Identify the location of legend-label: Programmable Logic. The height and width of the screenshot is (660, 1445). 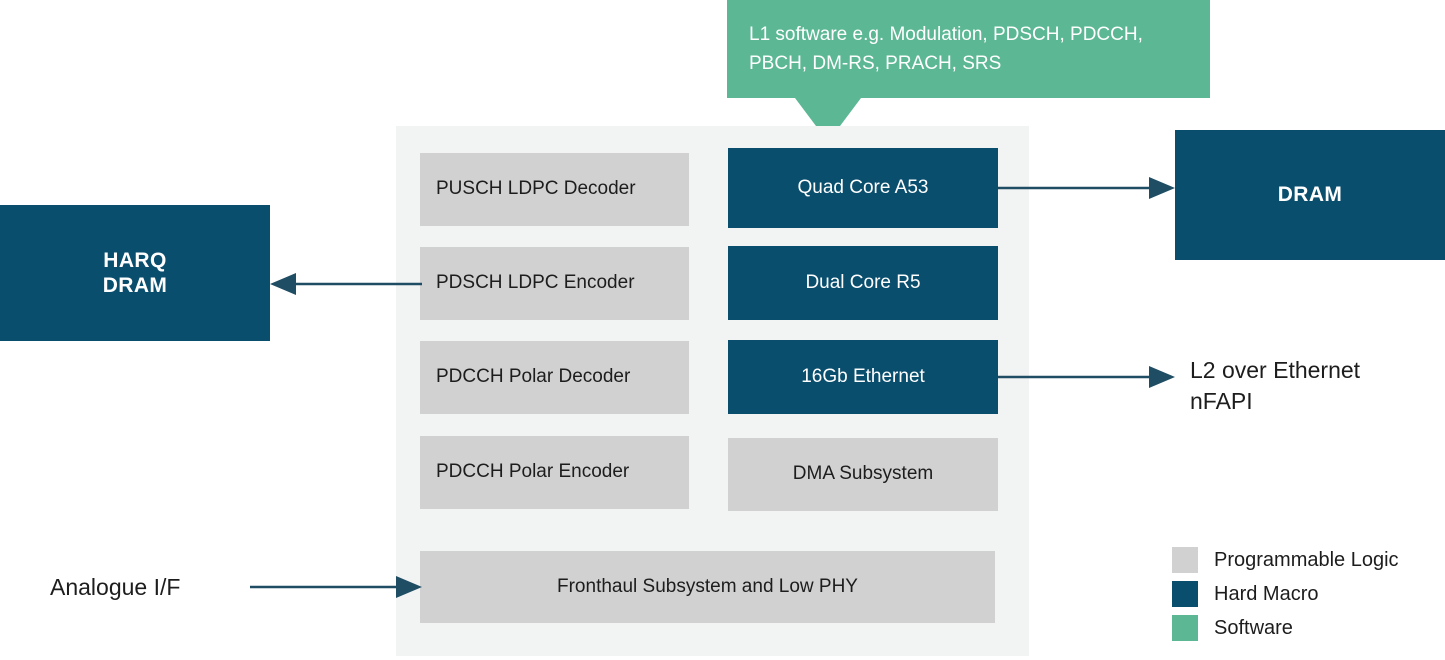
(1306, 559).